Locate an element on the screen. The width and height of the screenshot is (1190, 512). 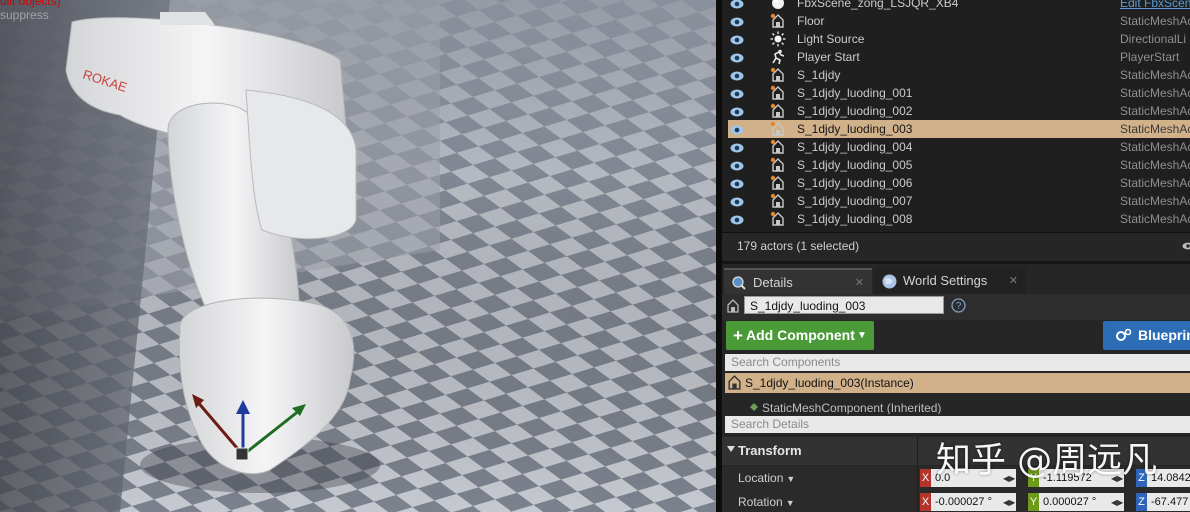
blueprint-button: Blueprint is located at coordinates (1146, 335).